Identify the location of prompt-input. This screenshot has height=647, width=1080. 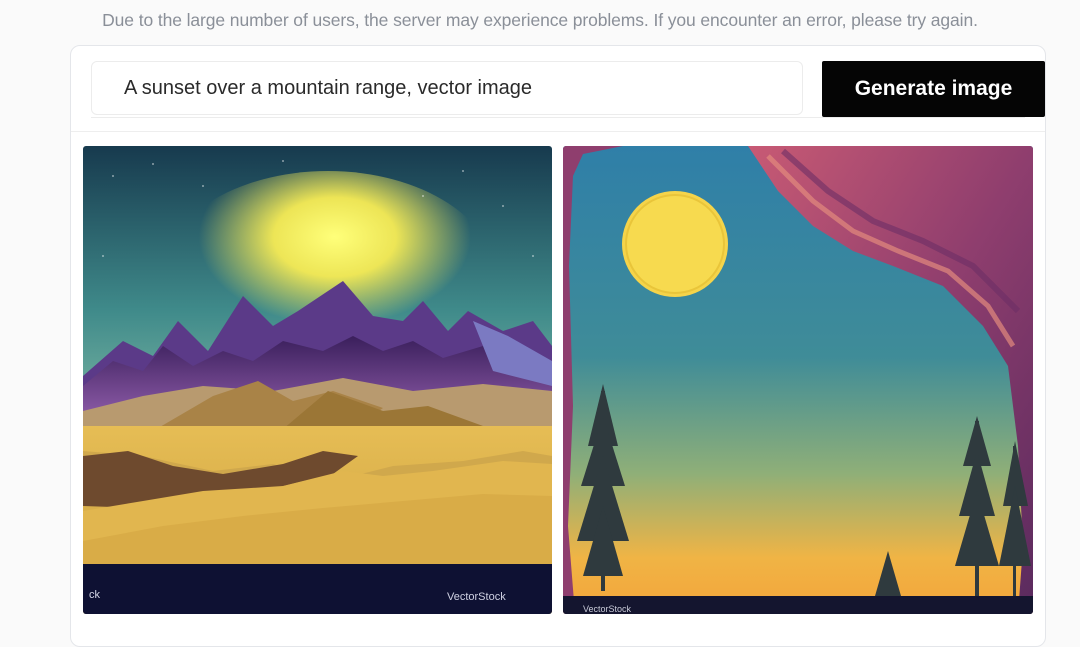
(447, 88).